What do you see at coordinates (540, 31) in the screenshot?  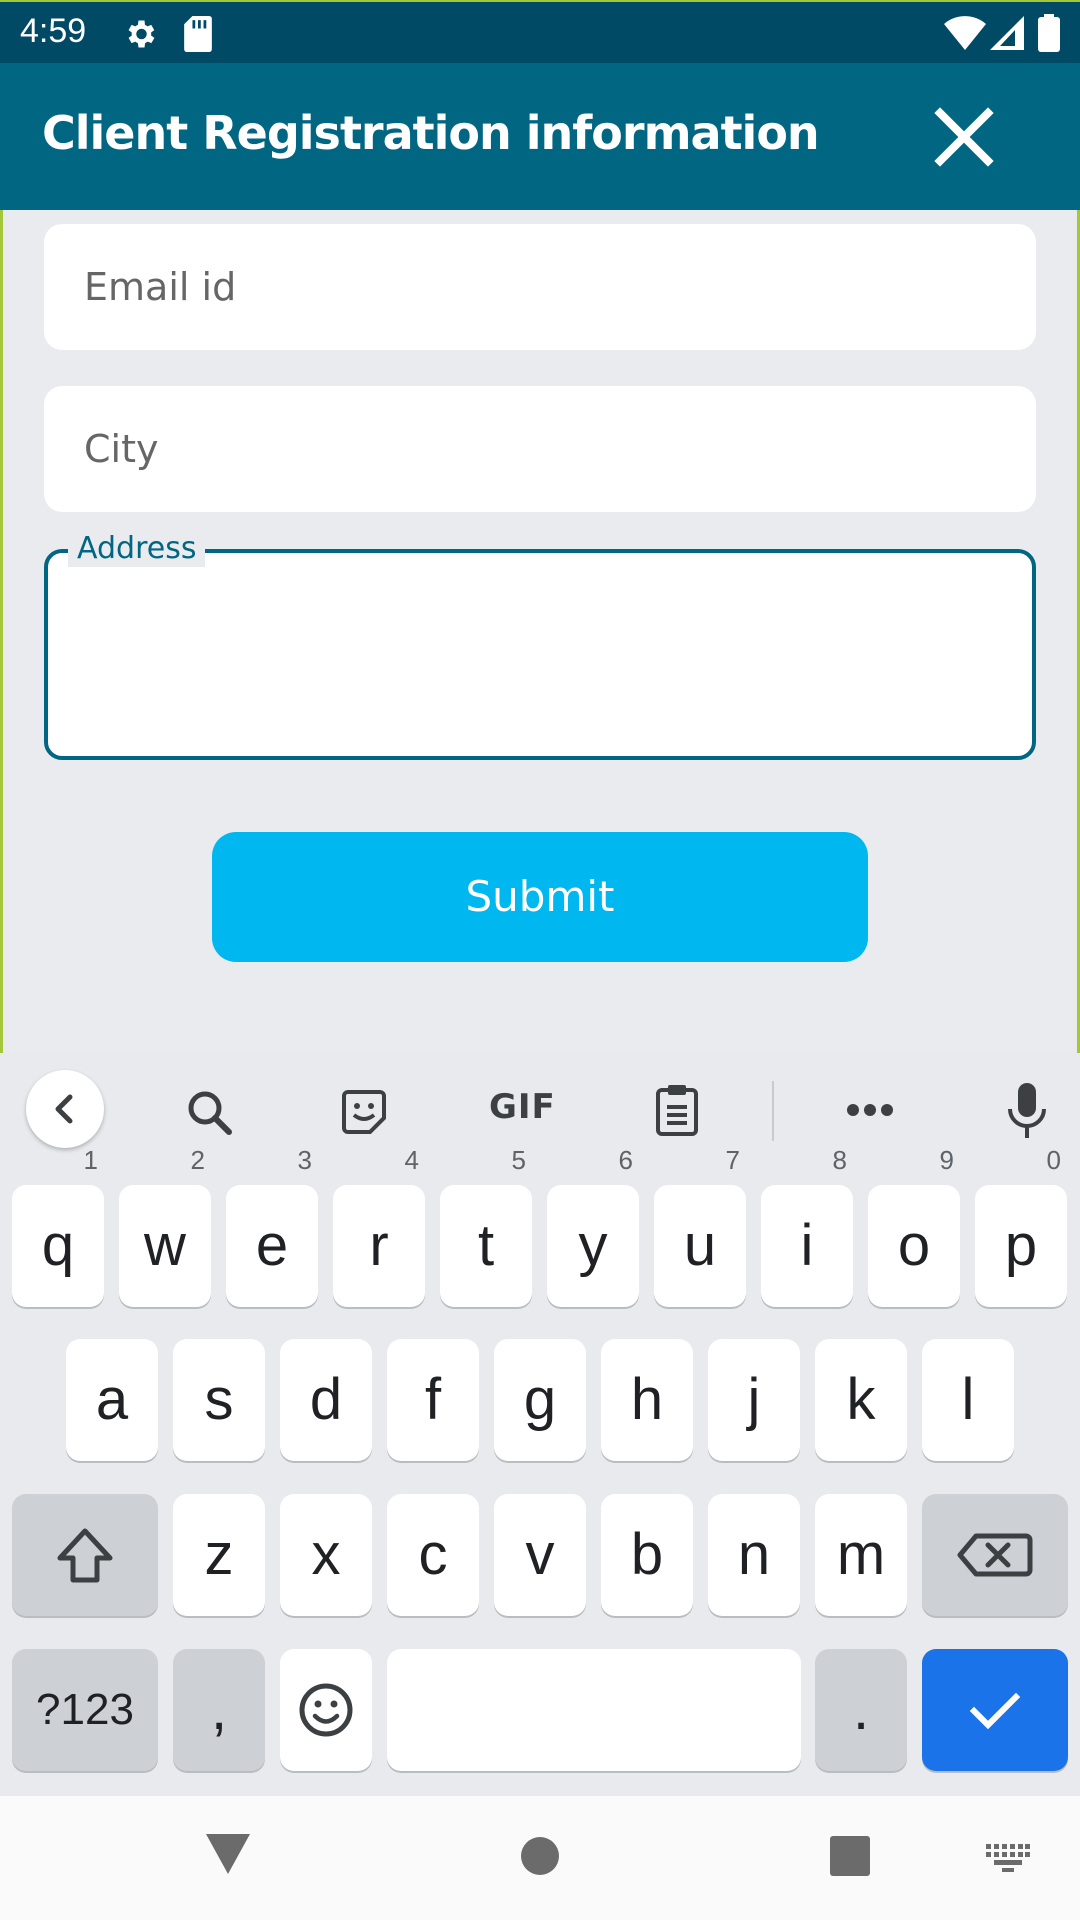 I see `status-bar: 4:59` at bounding box center [540, 31].